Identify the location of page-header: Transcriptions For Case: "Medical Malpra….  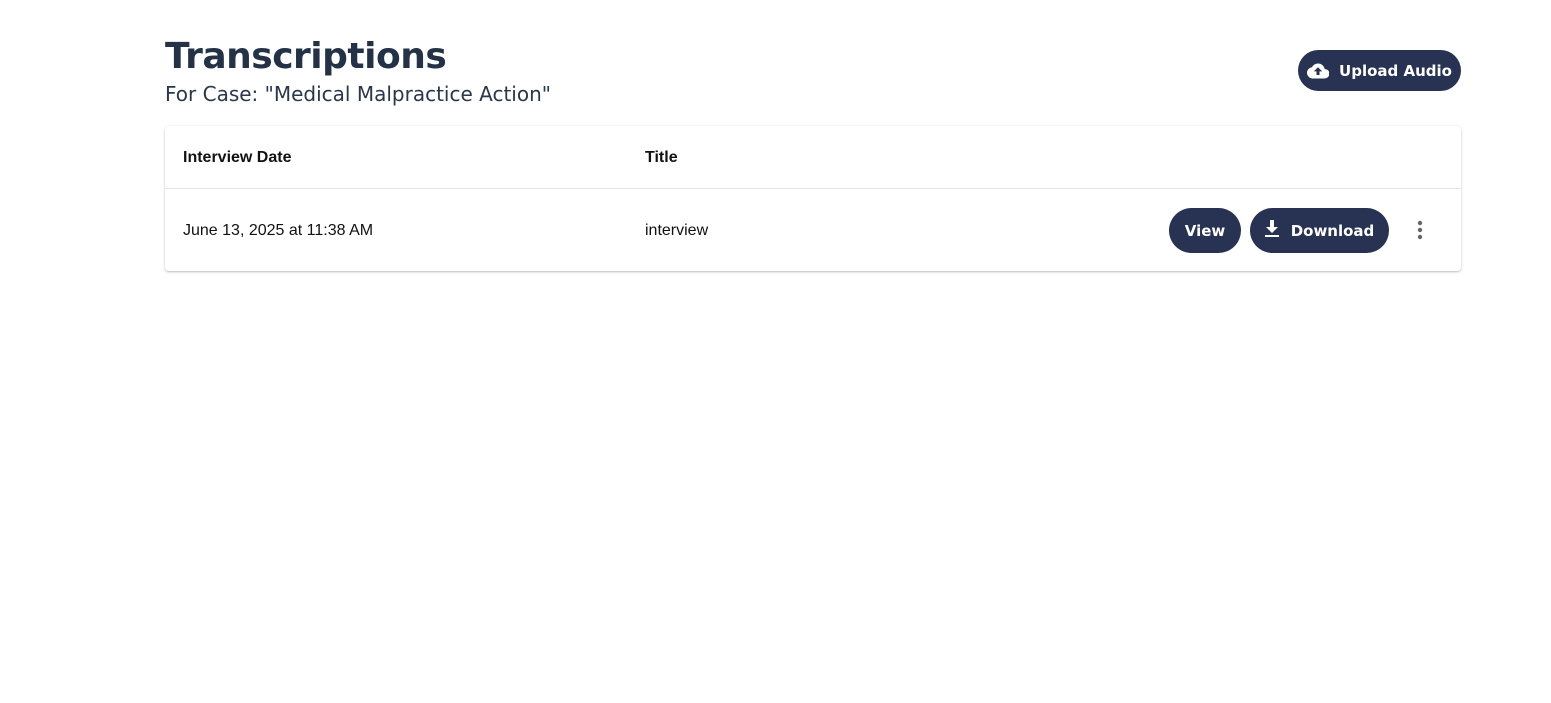
(813, 74).